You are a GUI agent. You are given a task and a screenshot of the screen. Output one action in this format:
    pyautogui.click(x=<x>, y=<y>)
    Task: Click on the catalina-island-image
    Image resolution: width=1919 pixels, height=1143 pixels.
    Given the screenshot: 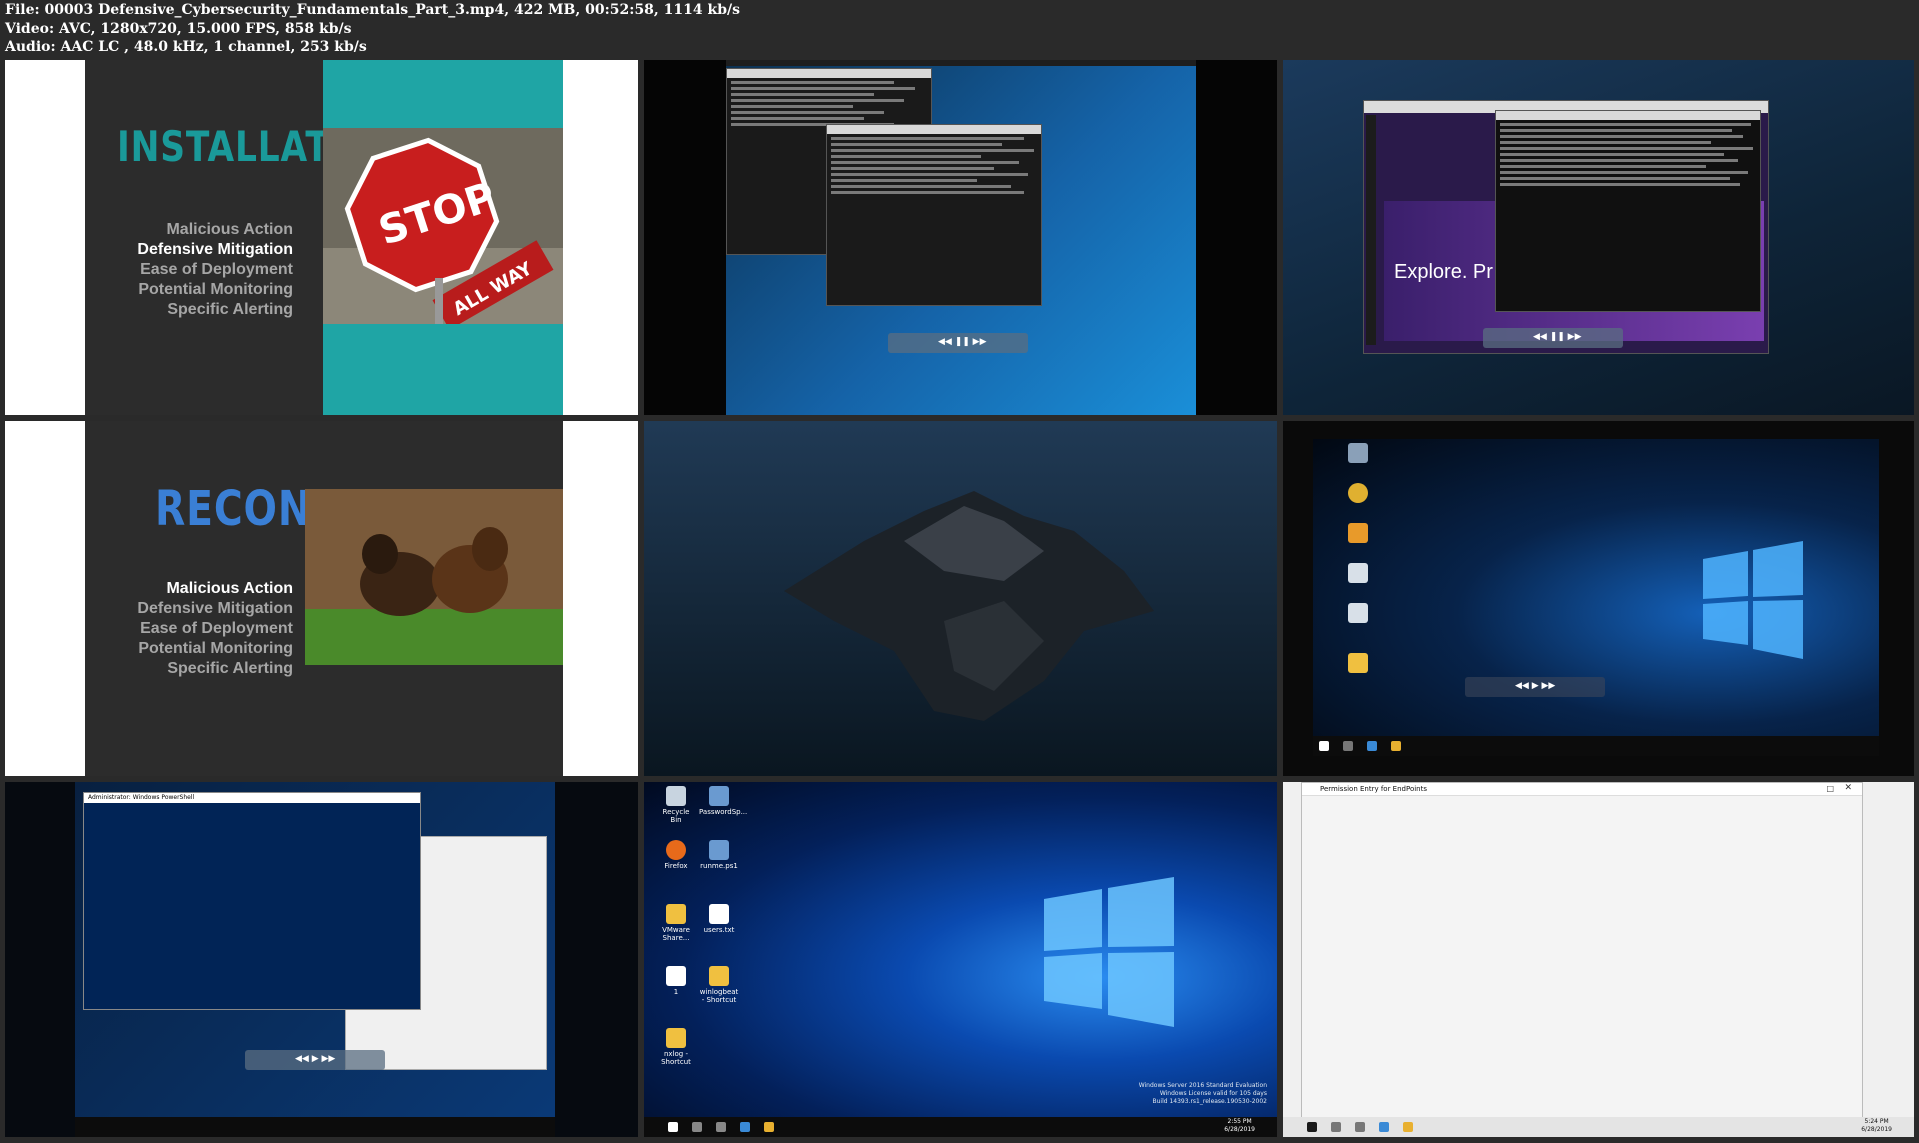 What is the action you would take?
    pyautogui.click(x=960, y=598)
    